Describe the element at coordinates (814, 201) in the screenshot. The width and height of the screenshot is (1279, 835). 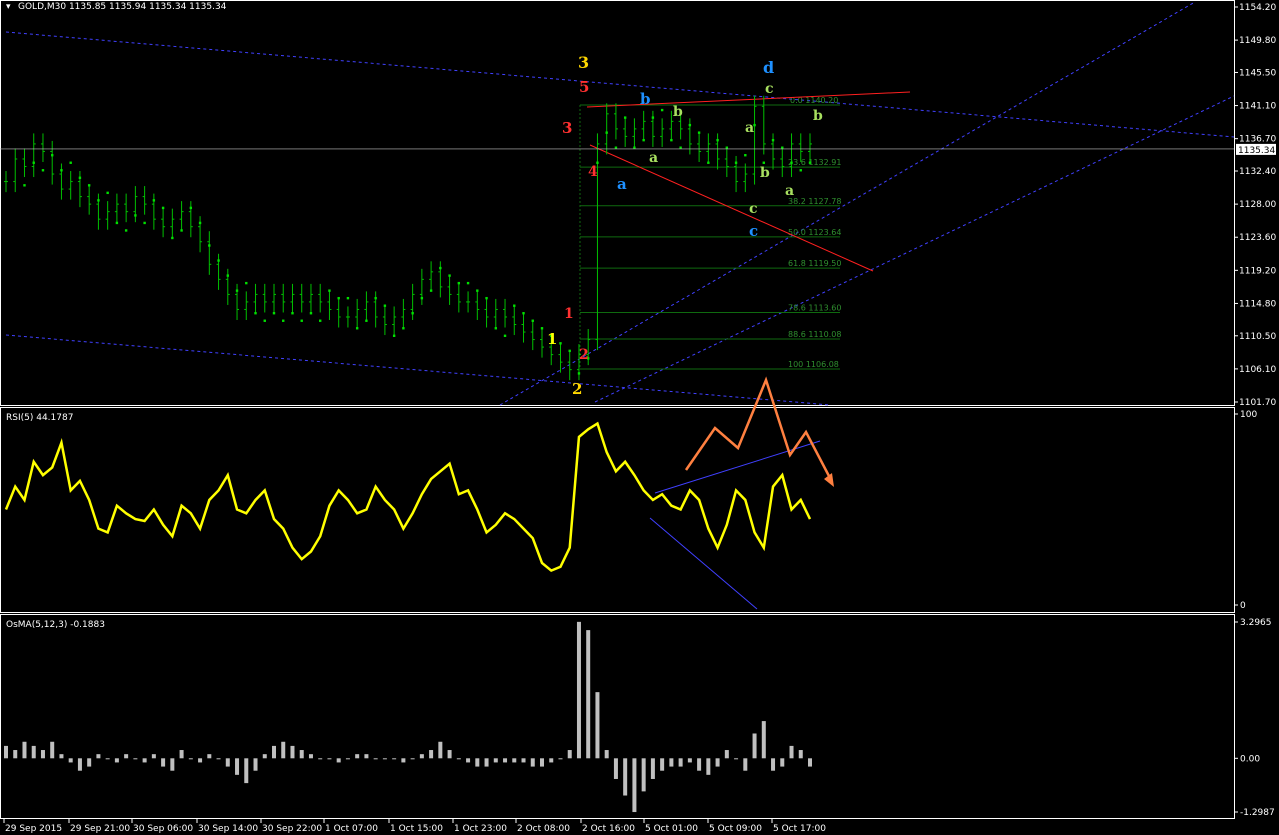
I see `fib-level-label: 38.2 1127.78` at that location.